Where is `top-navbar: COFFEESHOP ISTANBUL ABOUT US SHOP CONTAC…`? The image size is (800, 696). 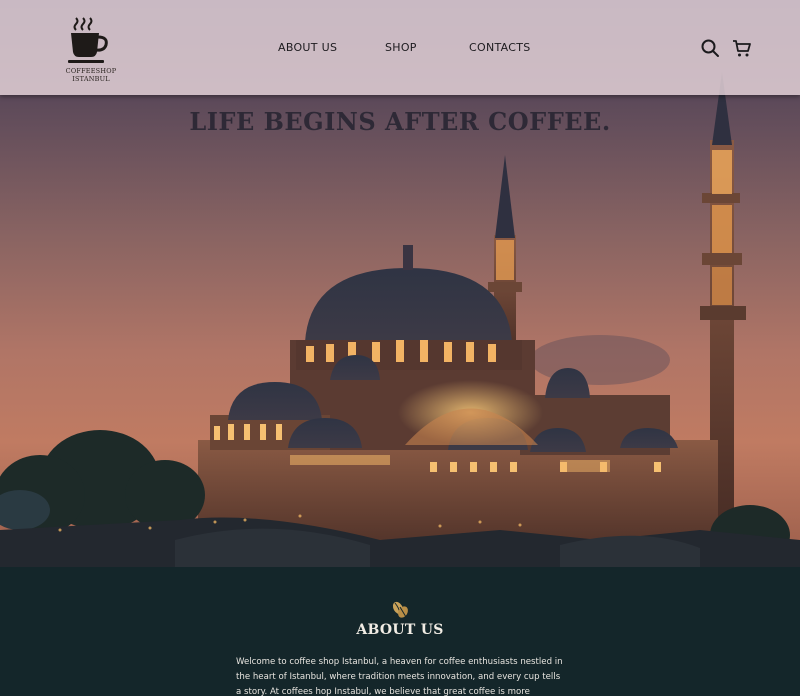 top-navbar: COFFEESHOP ISTANBUL ABOUT US SHOP CONTAC… is located at coordinates (400, 47).